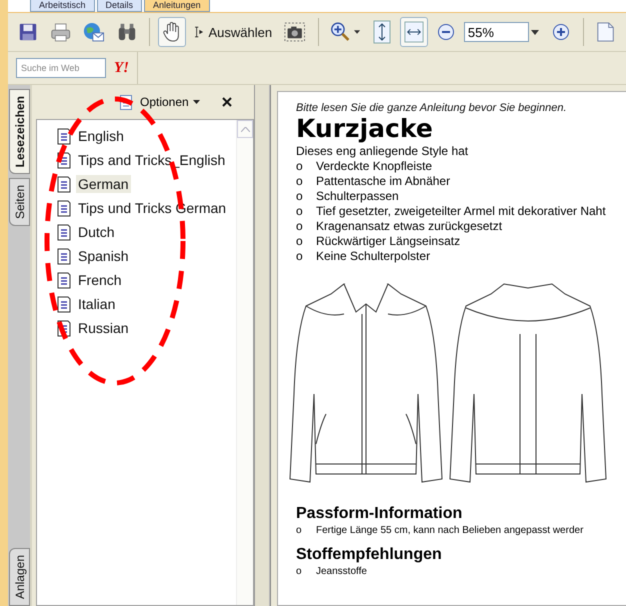  Describe the element at coordinates (233, 32) in the screenshot. I see `select-tool-button: Auswählen` at that location.